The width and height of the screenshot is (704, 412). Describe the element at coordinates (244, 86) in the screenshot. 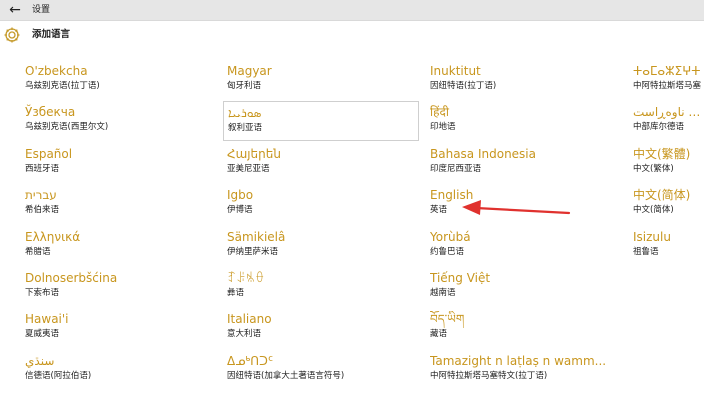

I see `language-subtitle: 匈牙利语` at that location.